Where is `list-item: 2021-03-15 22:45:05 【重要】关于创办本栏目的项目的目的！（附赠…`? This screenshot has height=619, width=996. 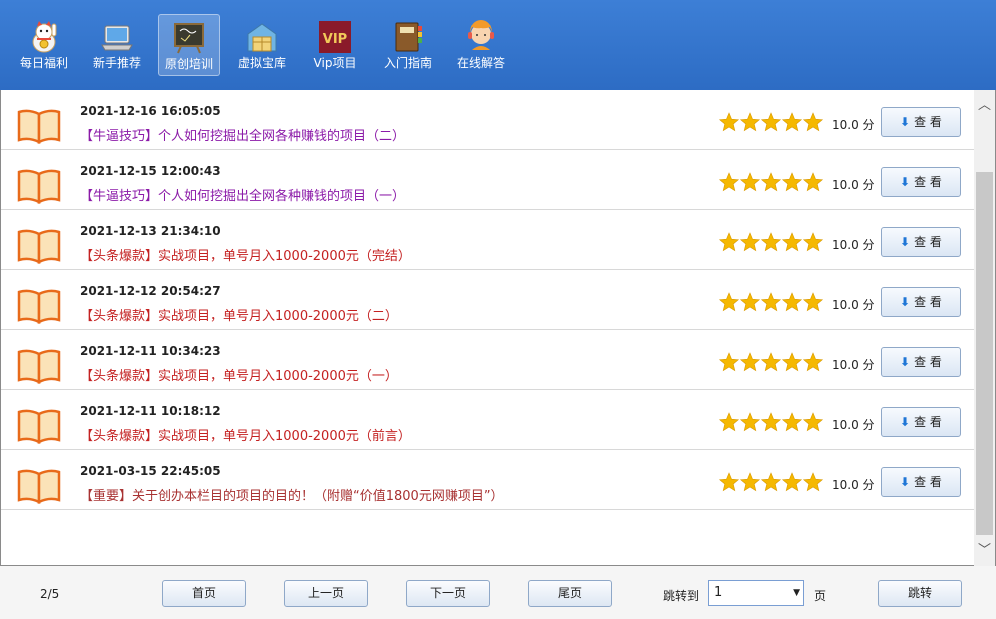 list-item: 2021-03-15 22:45:05 【重要】关于创办本栏目的项目的目的！（附赠… is located at coordinates (488, 480).